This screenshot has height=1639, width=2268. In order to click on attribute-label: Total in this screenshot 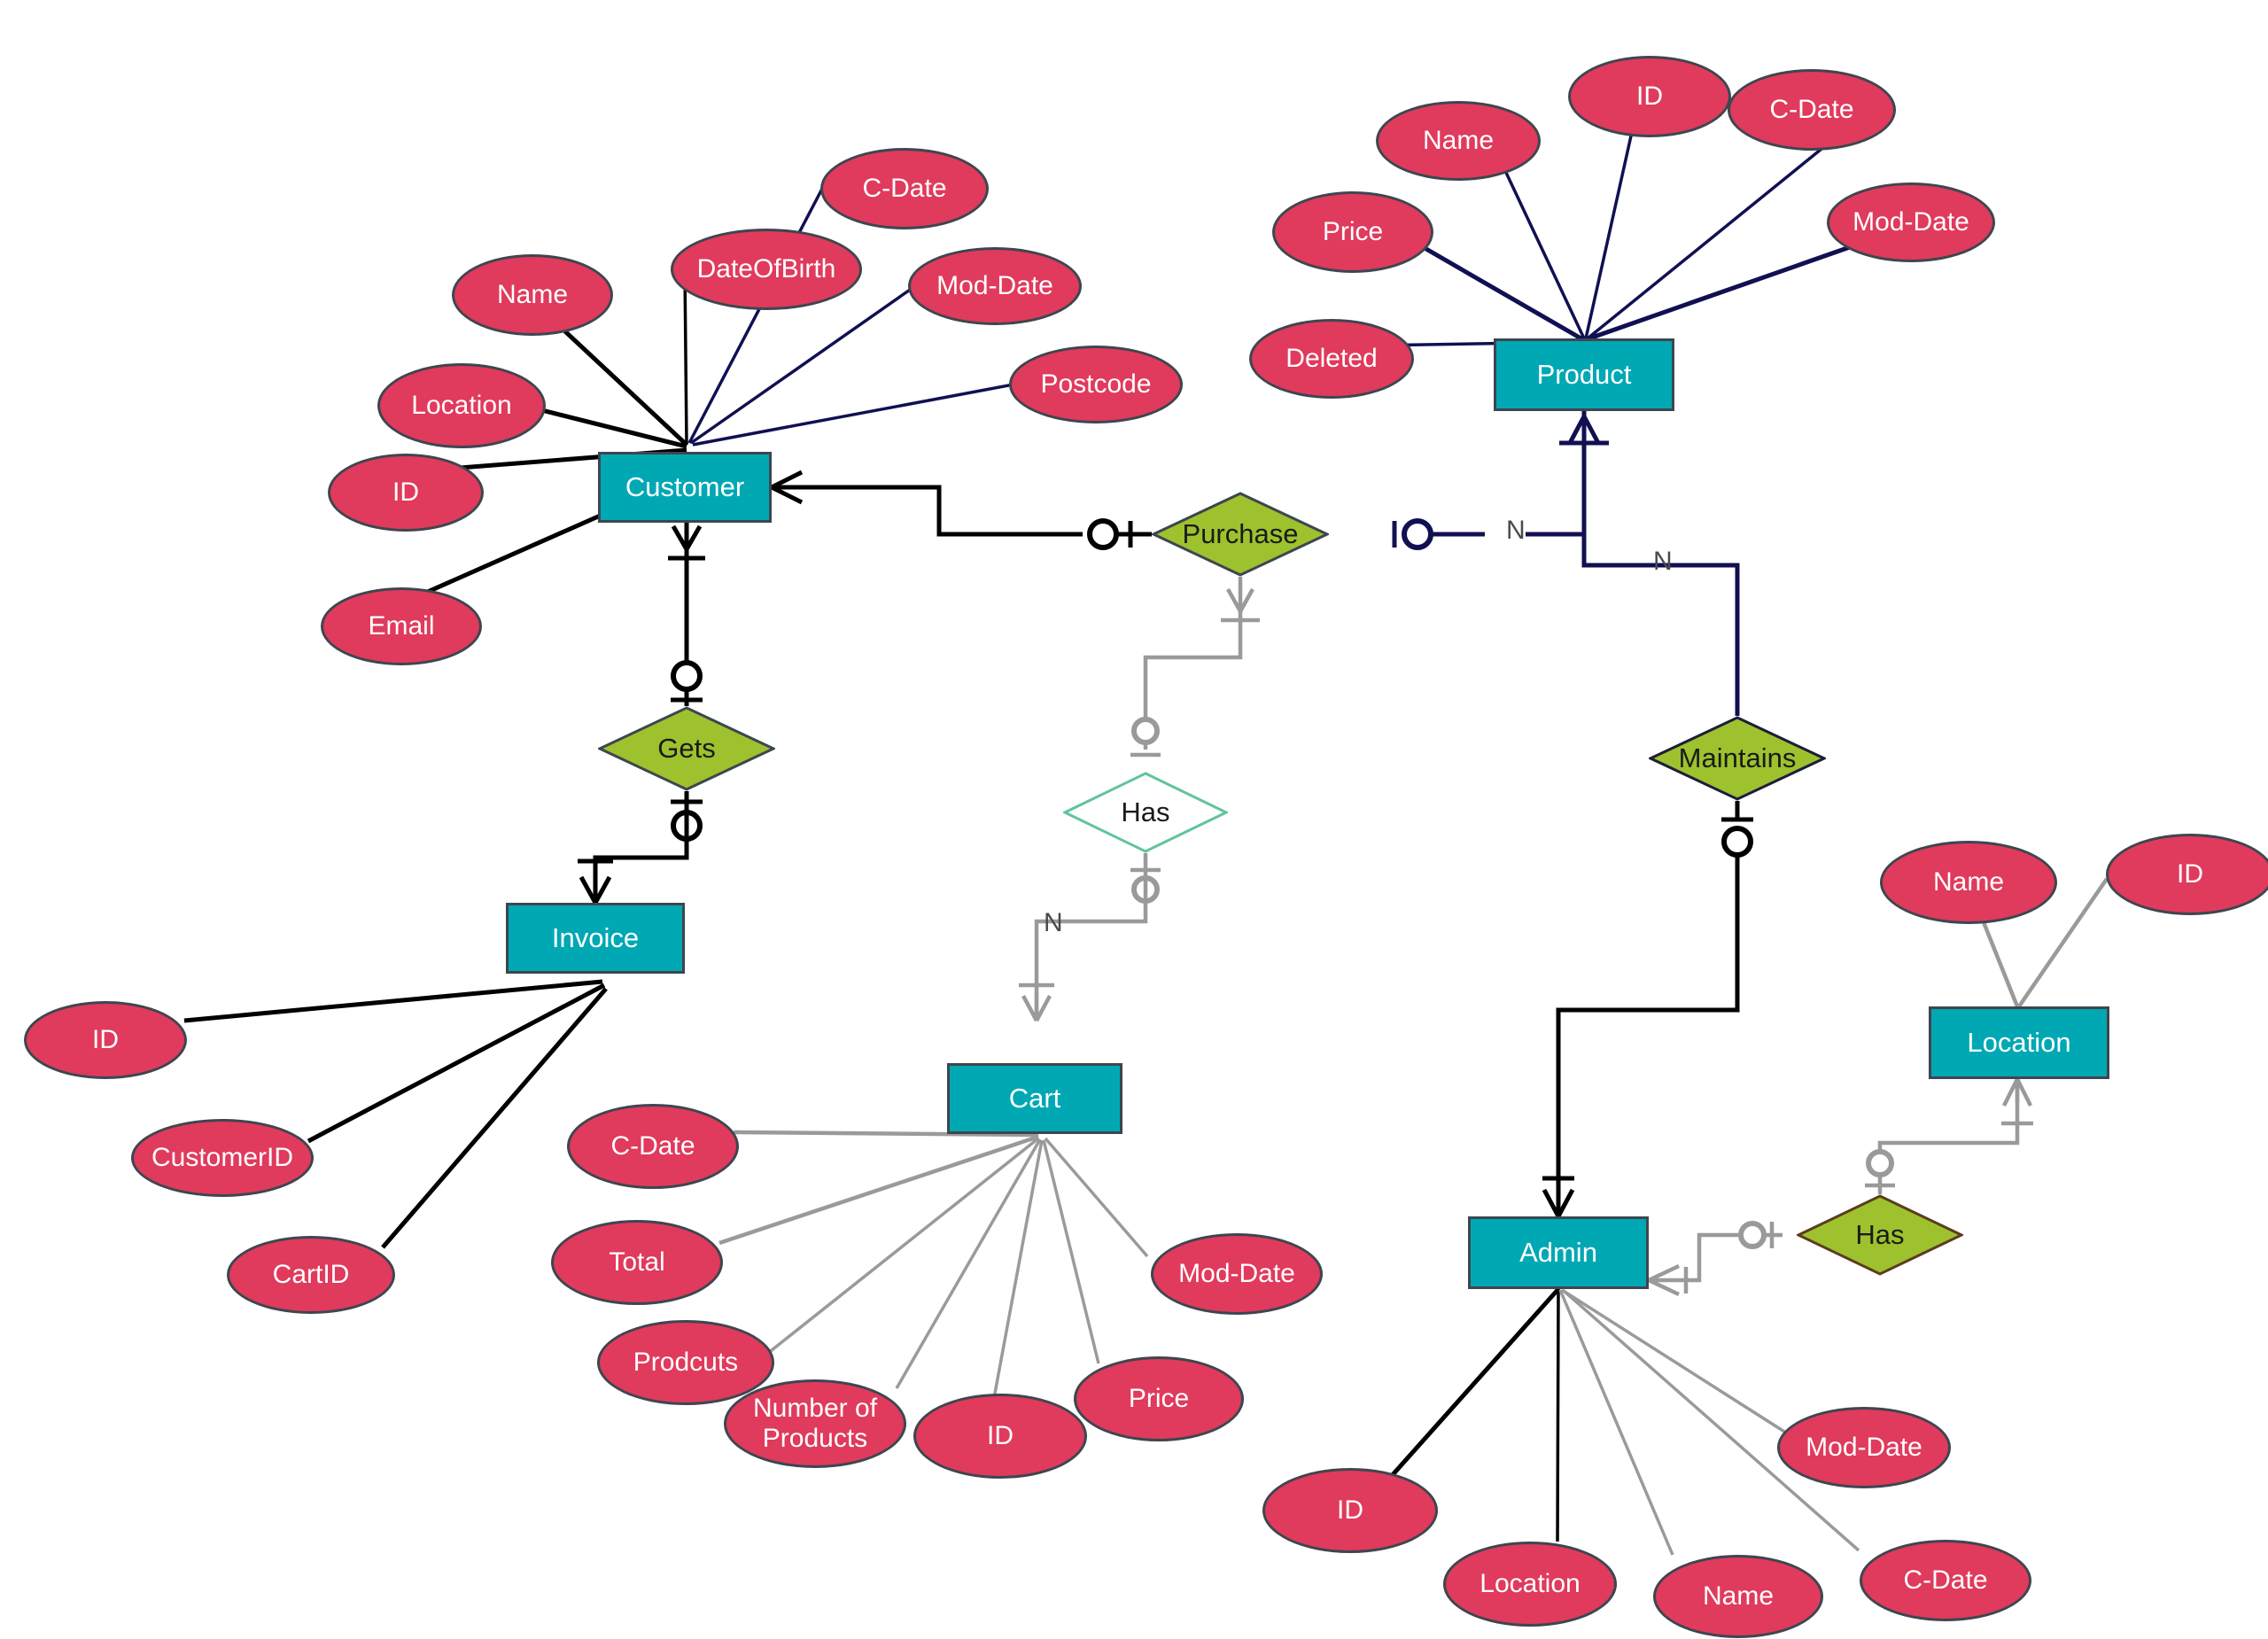, I will do `click(637, 1262)`.